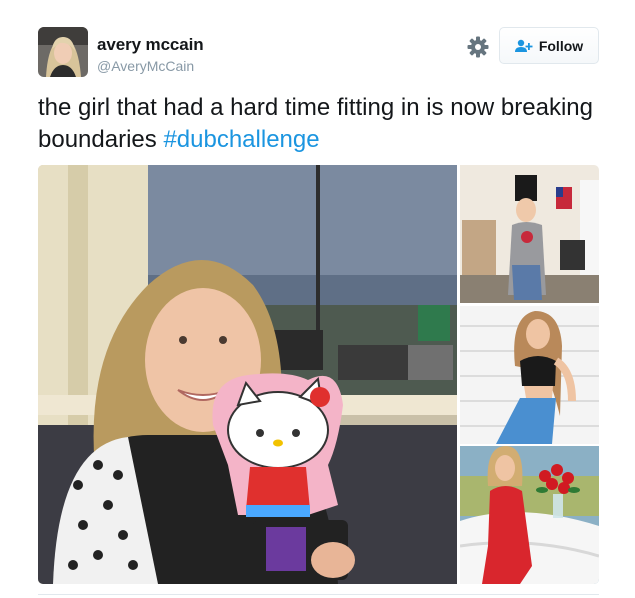 This screenshot has height=598, width=635. What do you see at coordinates (145, 66) in the screenshot?
I see `user-handle: @AveryMcCain` at bounding box center [145, 66].